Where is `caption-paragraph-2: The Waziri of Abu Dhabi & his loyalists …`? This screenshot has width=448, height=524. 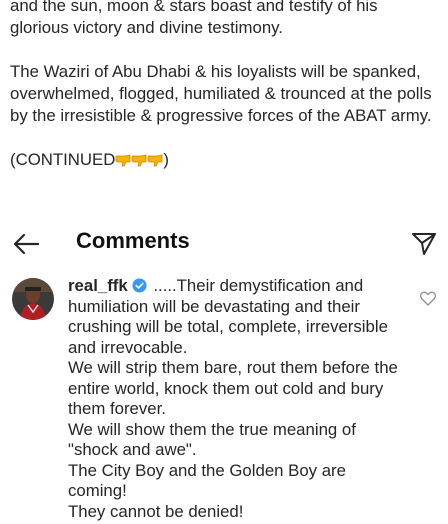
caption-paragraph-2: The Waziri of Abu Dhabi & his loyalists … is located at coordinates (221, 93).